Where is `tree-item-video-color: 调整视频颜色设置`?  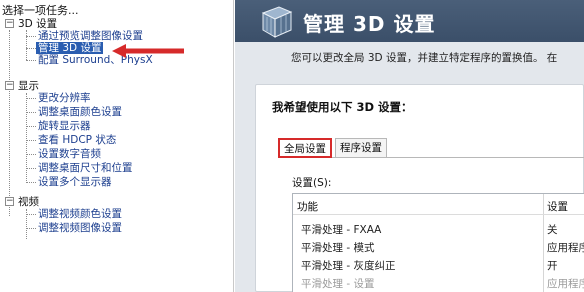 tree-item-video-color: 调整视频颜色设置 is located at coordinates (80, 214).